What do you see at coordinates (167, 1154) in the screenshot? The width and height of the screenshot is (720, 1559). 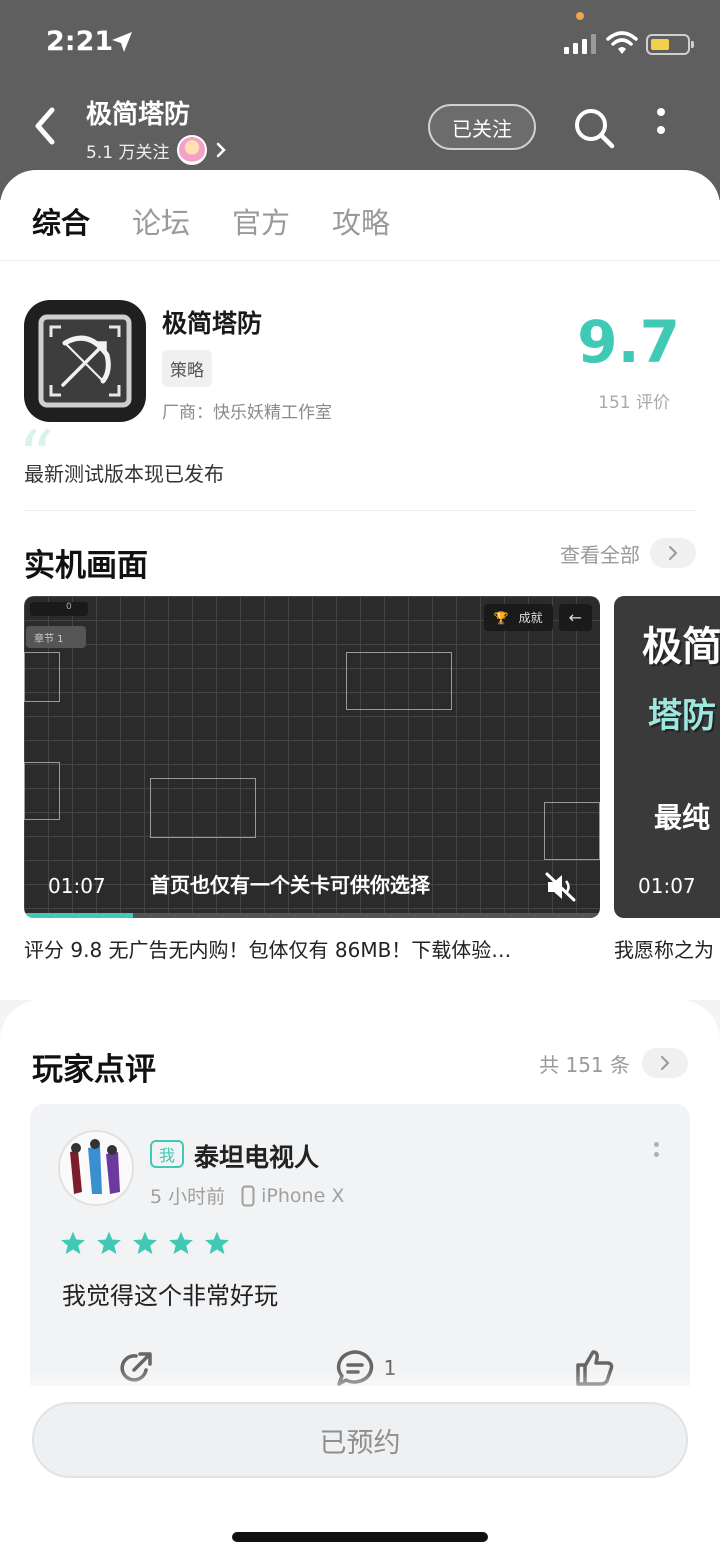 I see `me-badge: 我` at bounding box center [167, 1154].